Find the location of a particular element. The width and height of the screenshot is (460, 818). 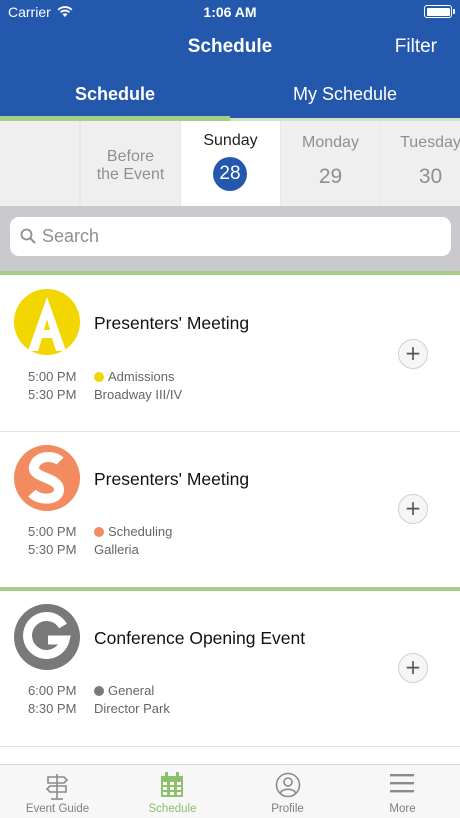

search-bar is located at coordinates (230, 238).